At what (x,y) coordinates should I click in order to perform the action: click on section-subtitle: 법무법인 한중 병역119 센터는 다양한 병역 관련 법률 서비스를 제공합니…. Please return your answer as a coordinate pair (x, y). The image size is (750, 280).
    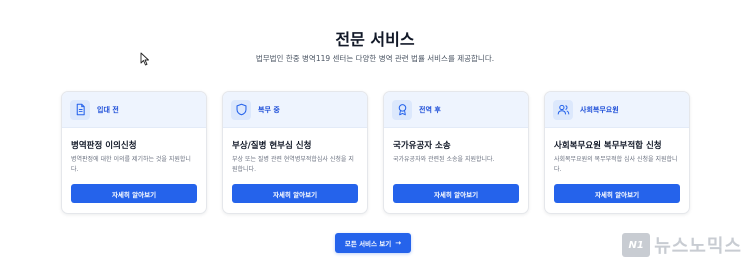
    Looking at the image, I should click on (375, 58).